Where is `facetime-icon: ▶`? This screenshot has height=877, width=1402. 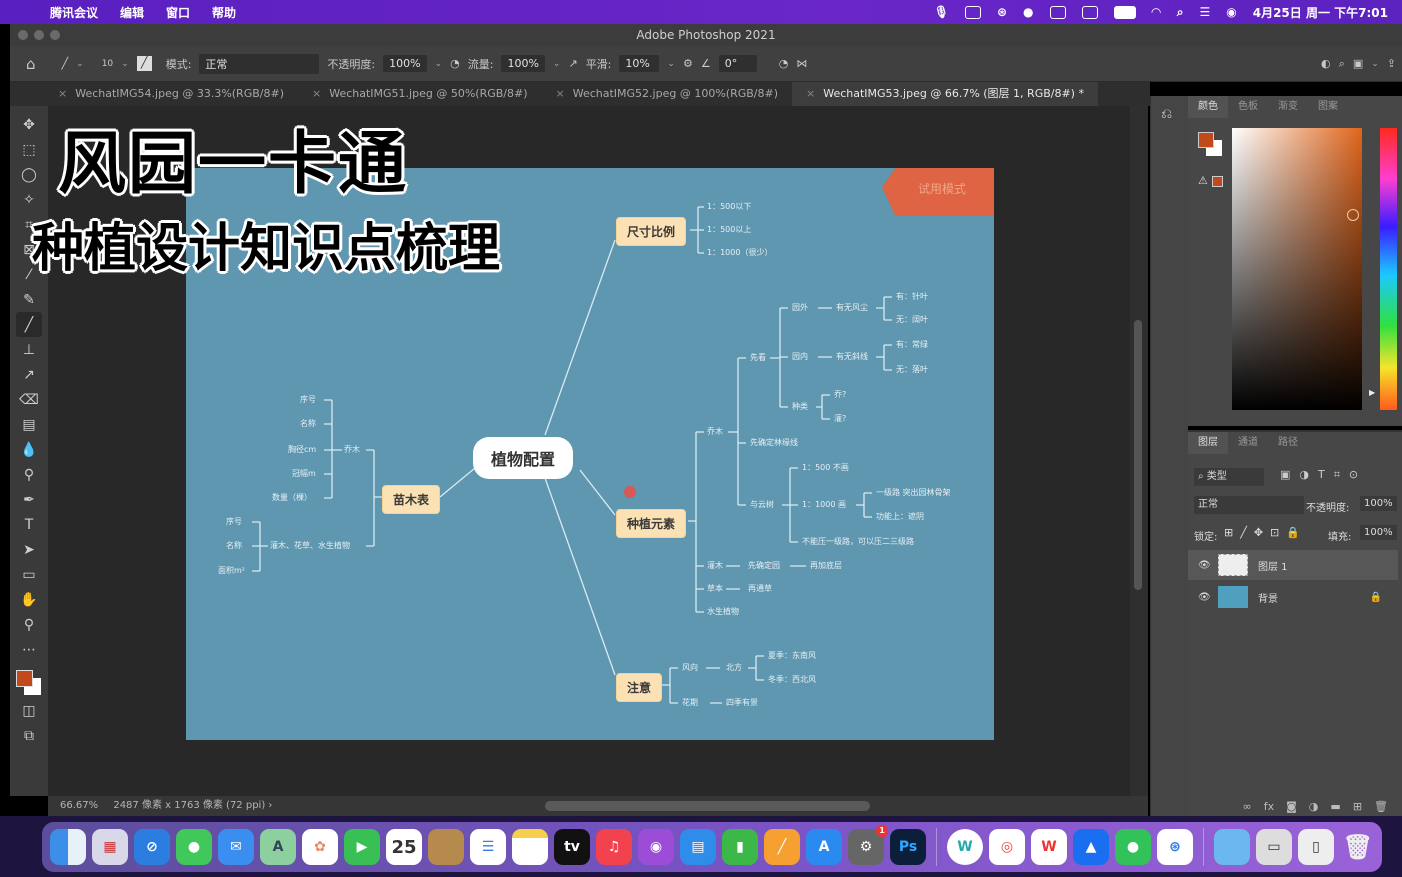
facetime-icon: ▶ is located at coordinates (362, 847).